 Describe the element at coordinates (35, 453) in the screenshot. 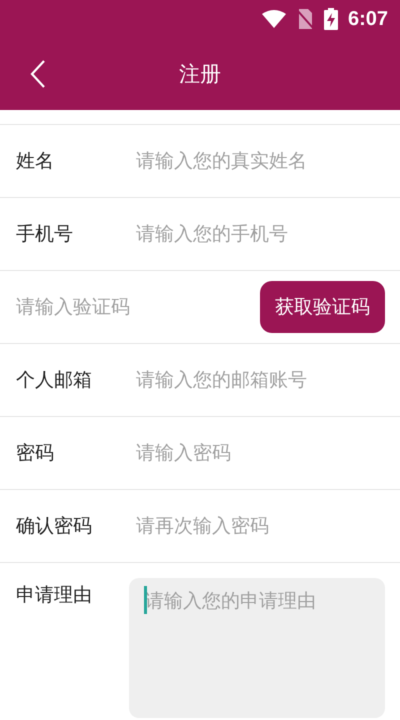

I see `field-label: 密码` at that location.